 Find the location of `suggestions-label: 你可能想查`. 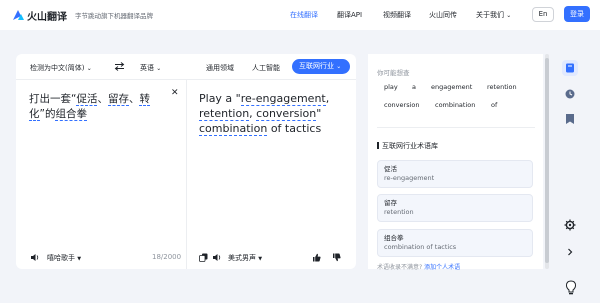

suggestions-label: 你可能想查 is located at coordinates (393, 73).